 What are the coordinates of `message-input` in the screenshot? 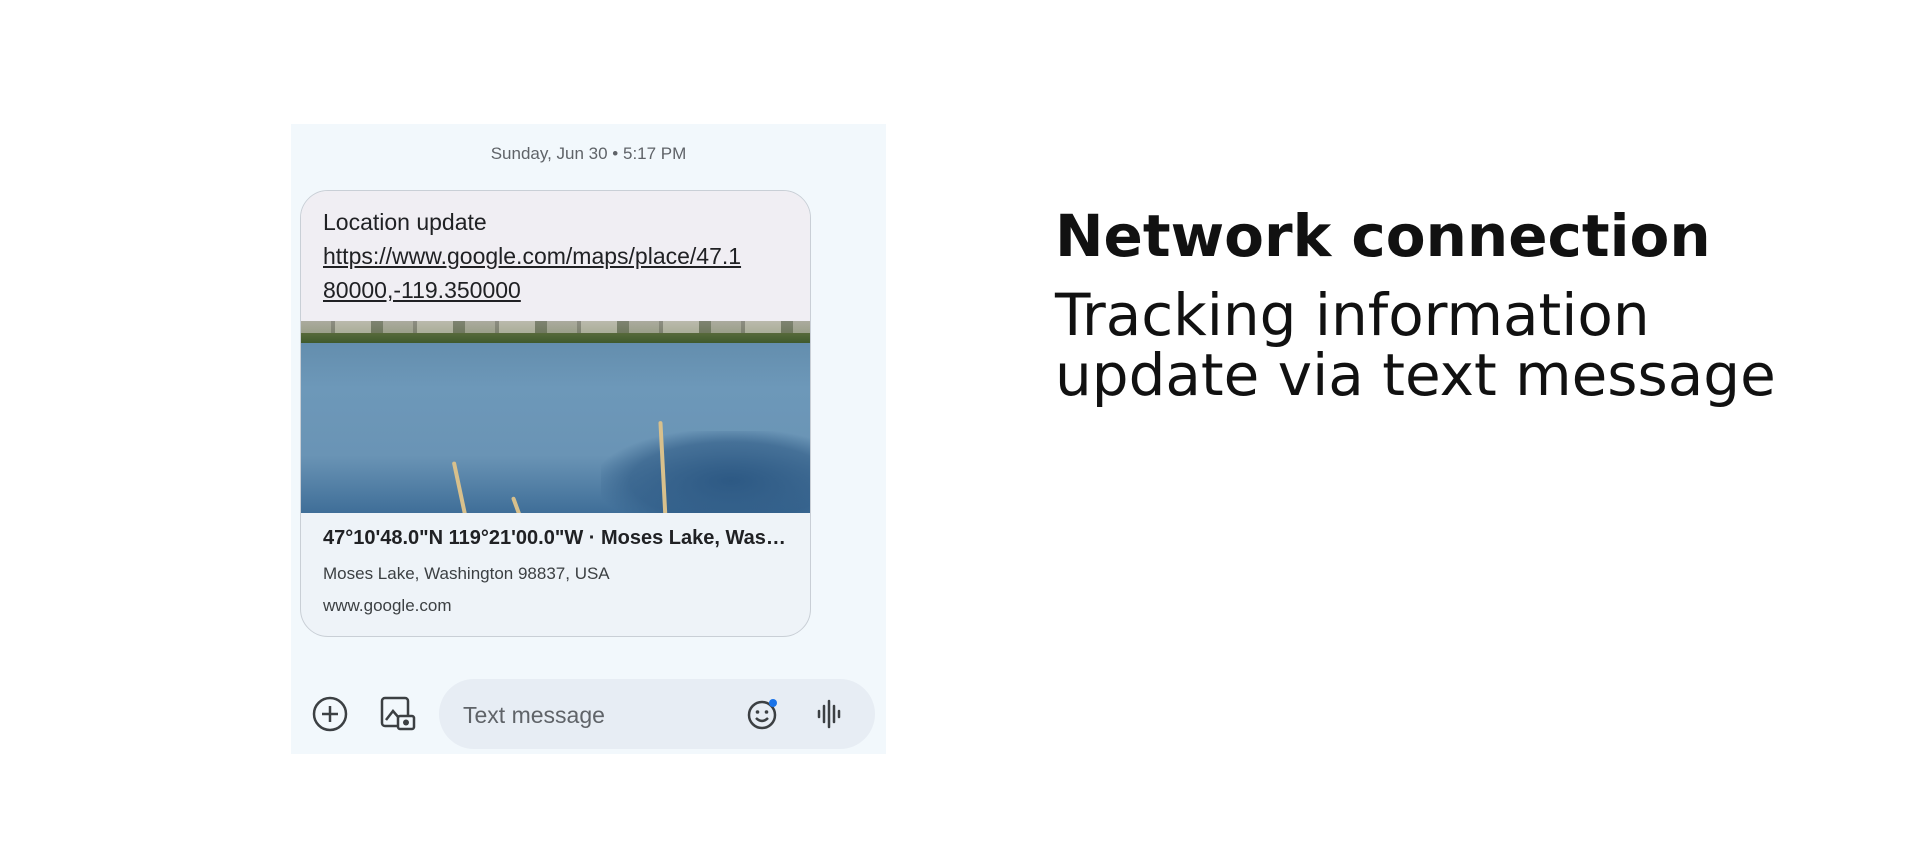 It's located at (598, 715).